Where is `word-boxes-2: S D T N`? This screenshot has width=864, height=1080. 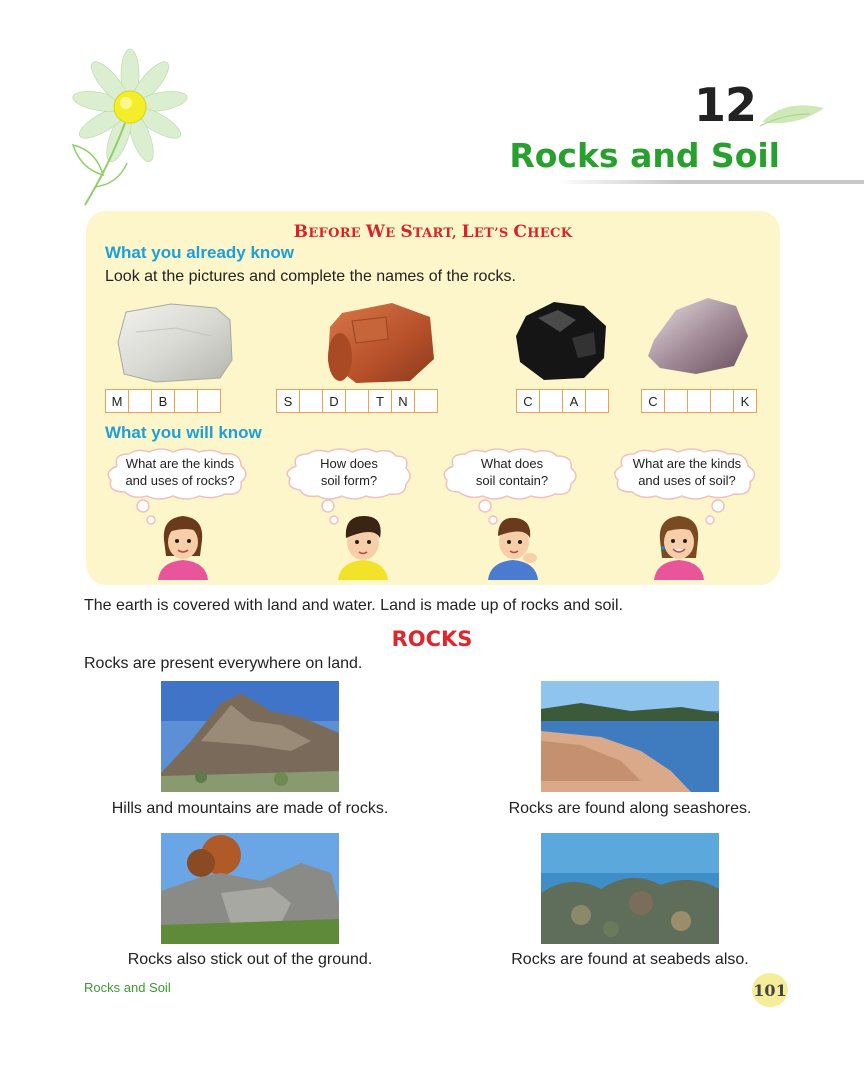
word-boxes-2: S D T N is located at coordinates (357, 401).